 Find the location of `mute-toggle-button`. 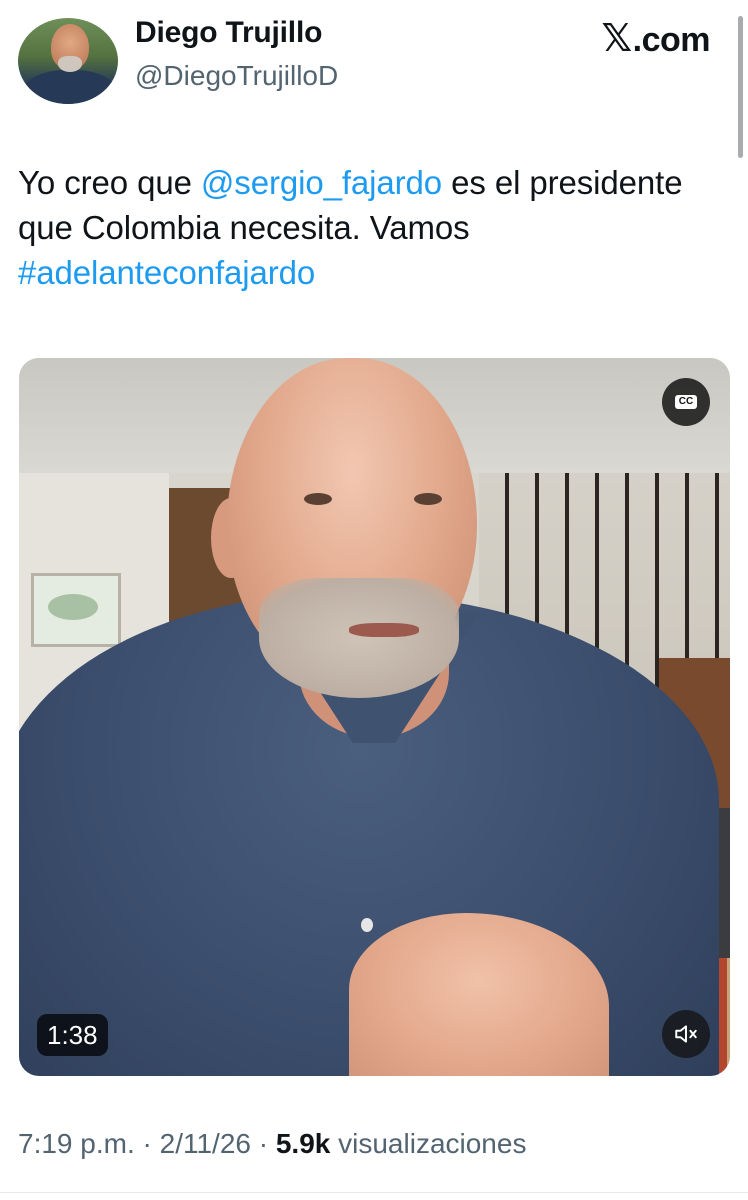

mute-toggle-button is located at coordinates (686, 1034).